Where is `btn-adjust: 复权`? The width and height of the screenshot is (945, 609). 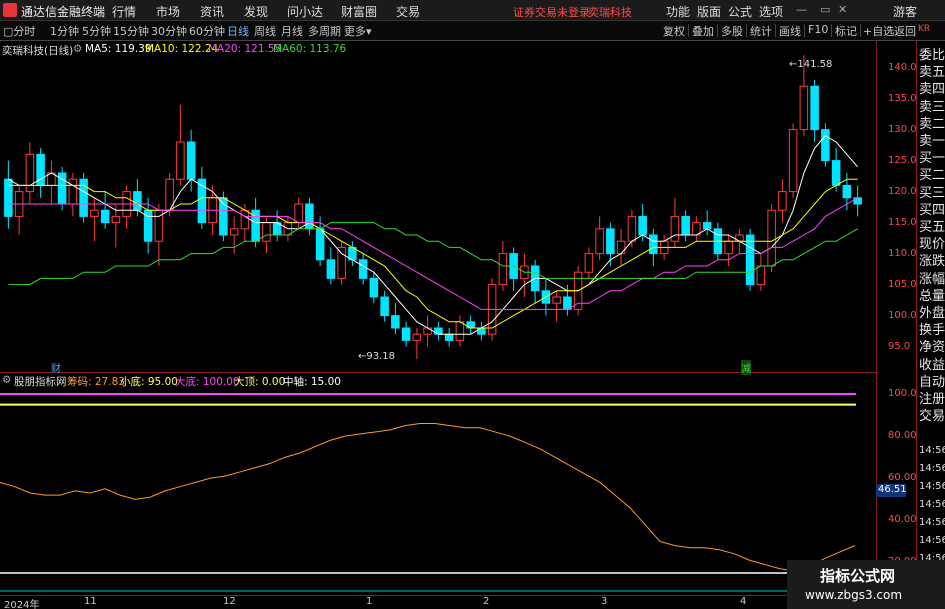 btn-adjust: 复权 is located at coordinates (674, 31).